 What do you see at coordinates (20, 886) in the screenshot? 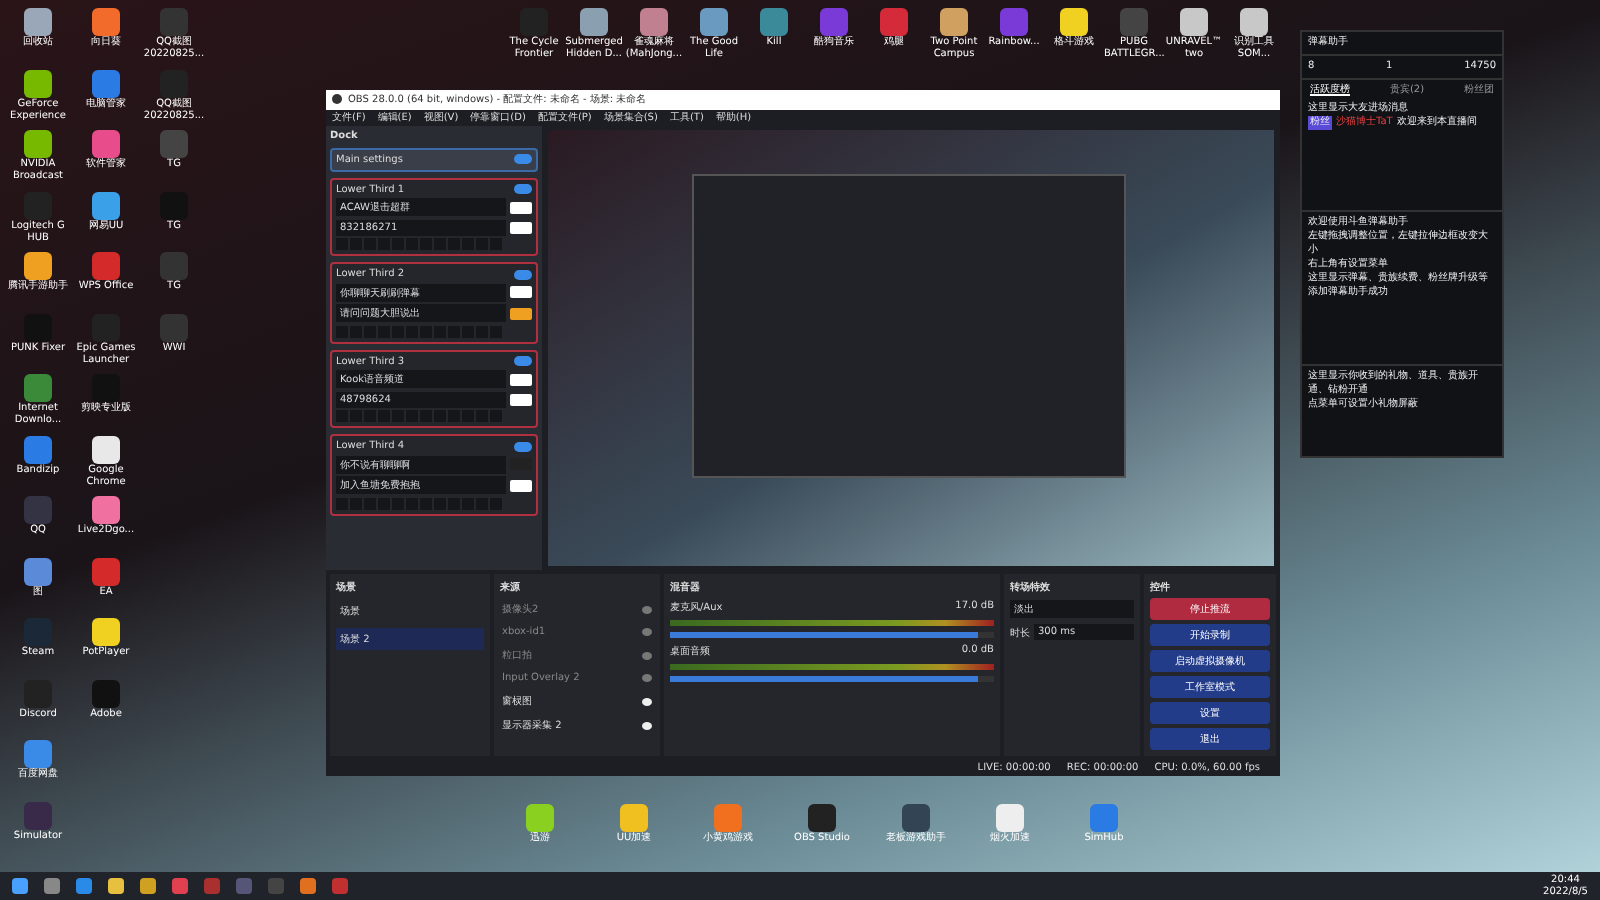
I see `start-icon` at bounding box center [20, 886].